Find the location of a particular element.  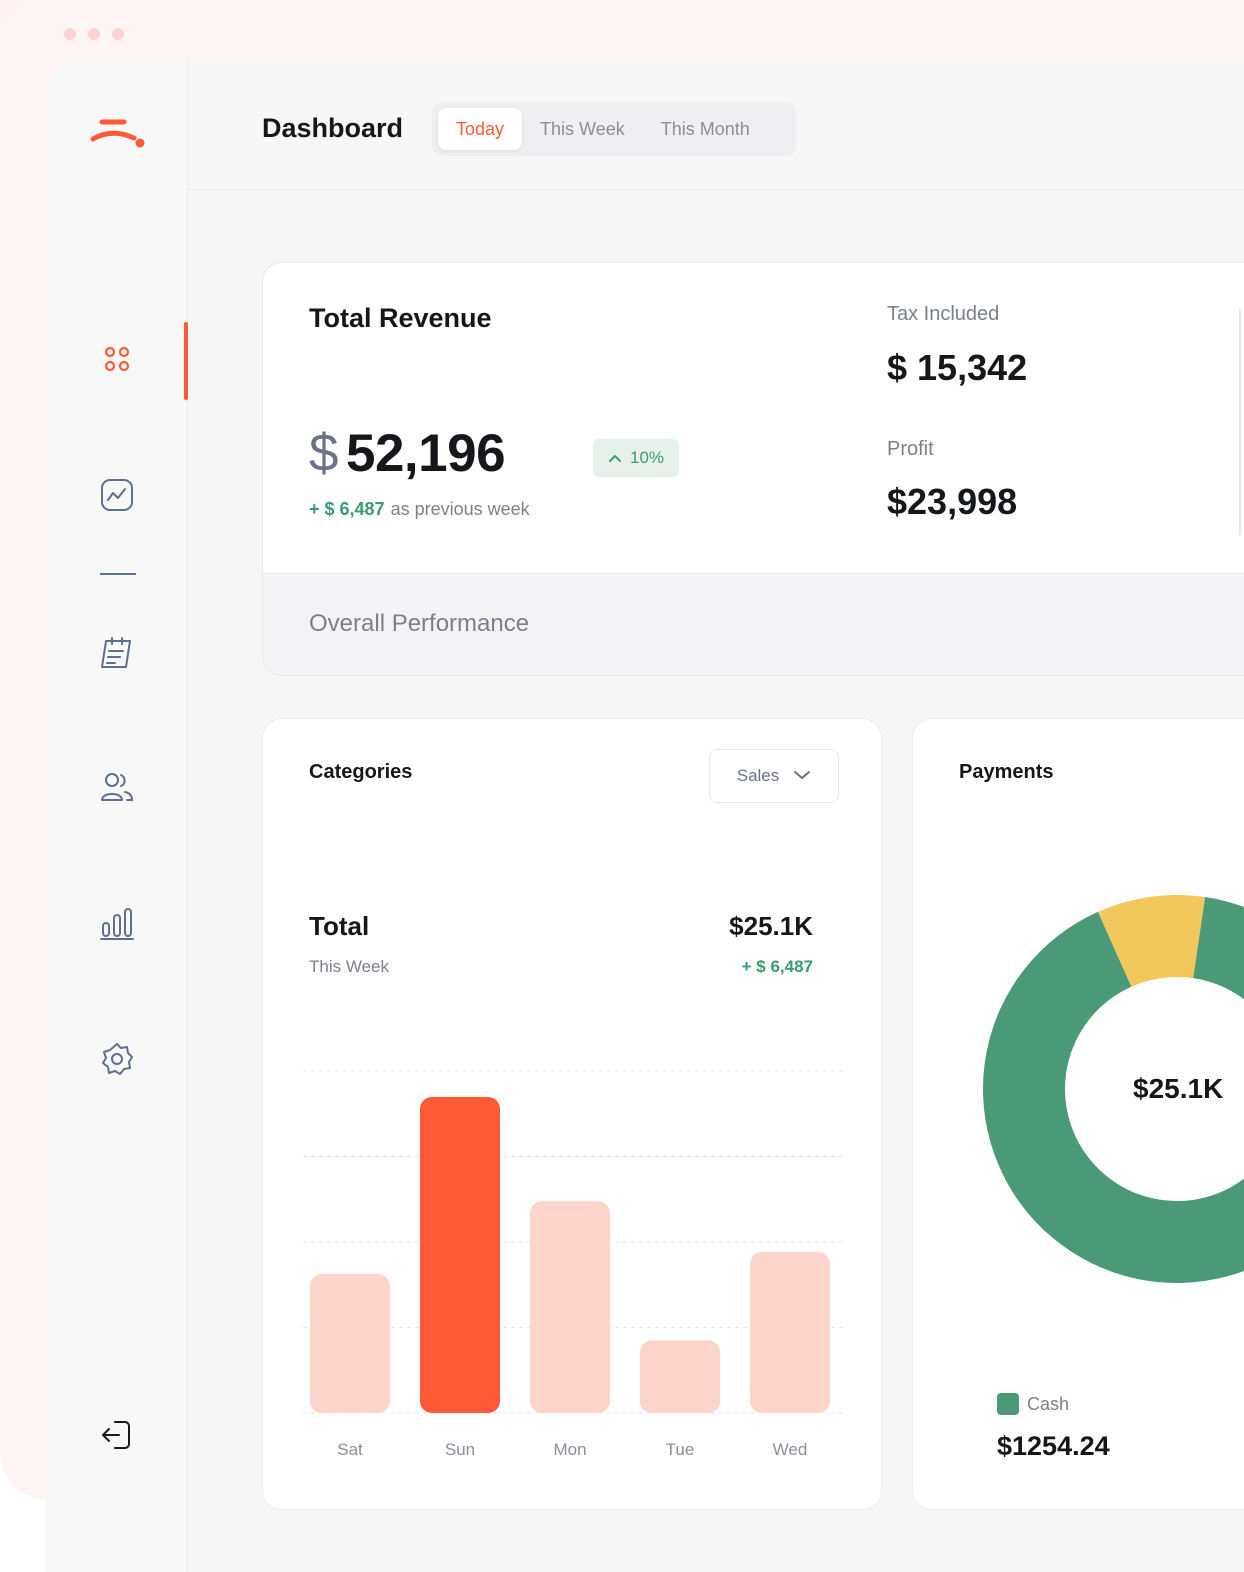

bar-chart-icon is located at coordinates (117, 925).